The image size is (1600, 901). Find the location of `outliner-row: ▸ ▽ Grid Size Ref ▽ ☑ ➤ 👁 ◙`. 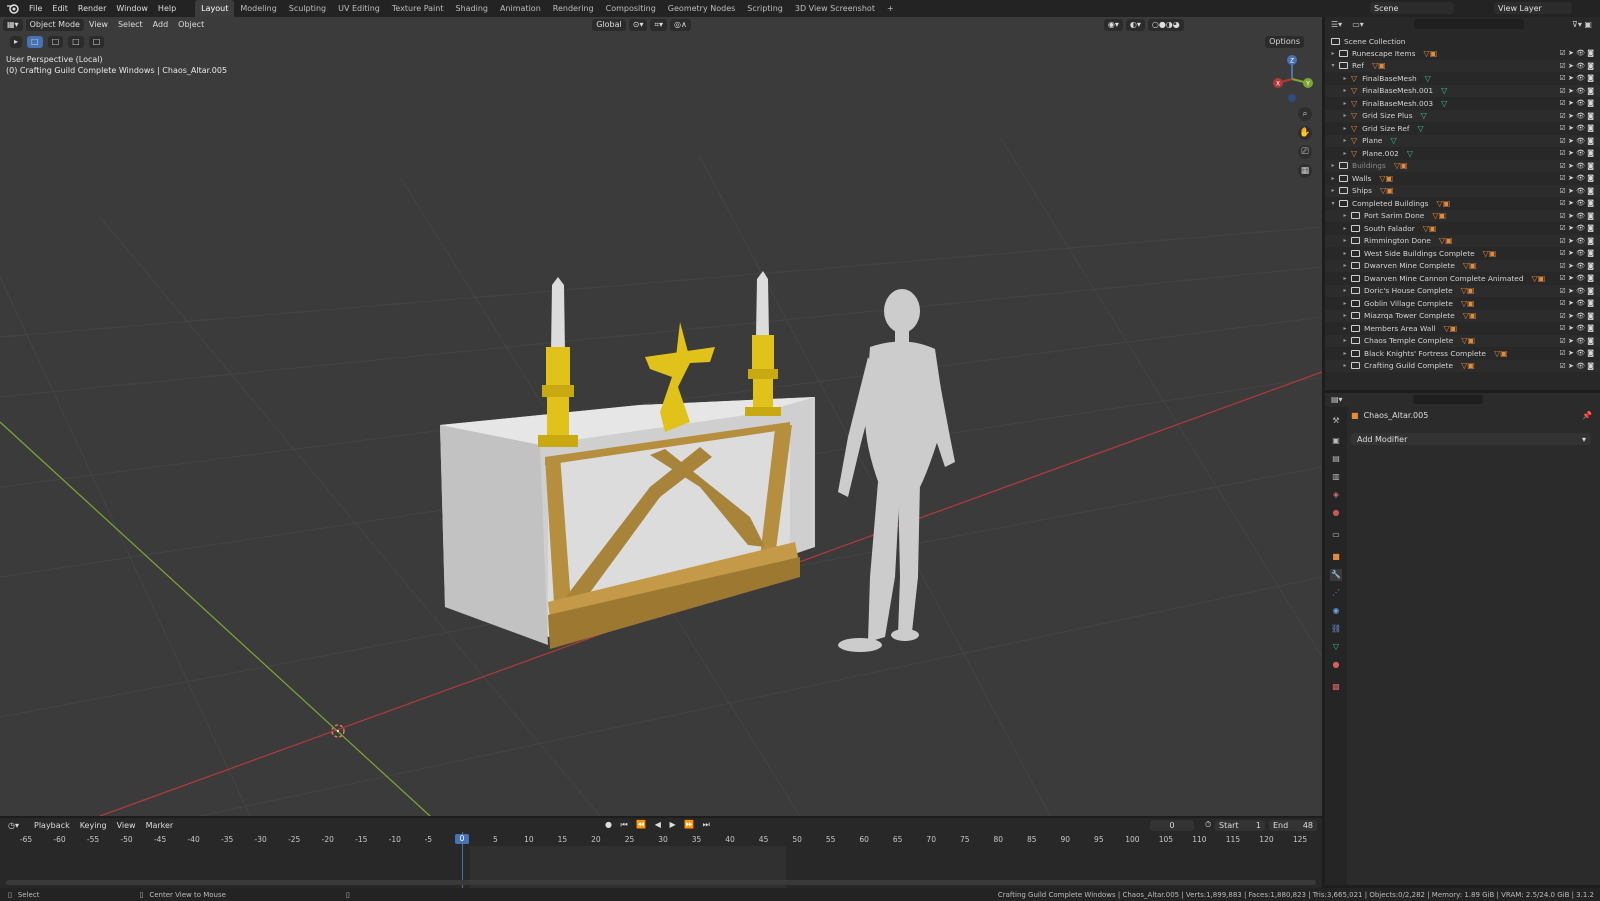

outliner-row: ▸ ▽ Grid Size Ref ▽ ☑ ➤ 👁 ◙ is located at coordinates (1462, 128).